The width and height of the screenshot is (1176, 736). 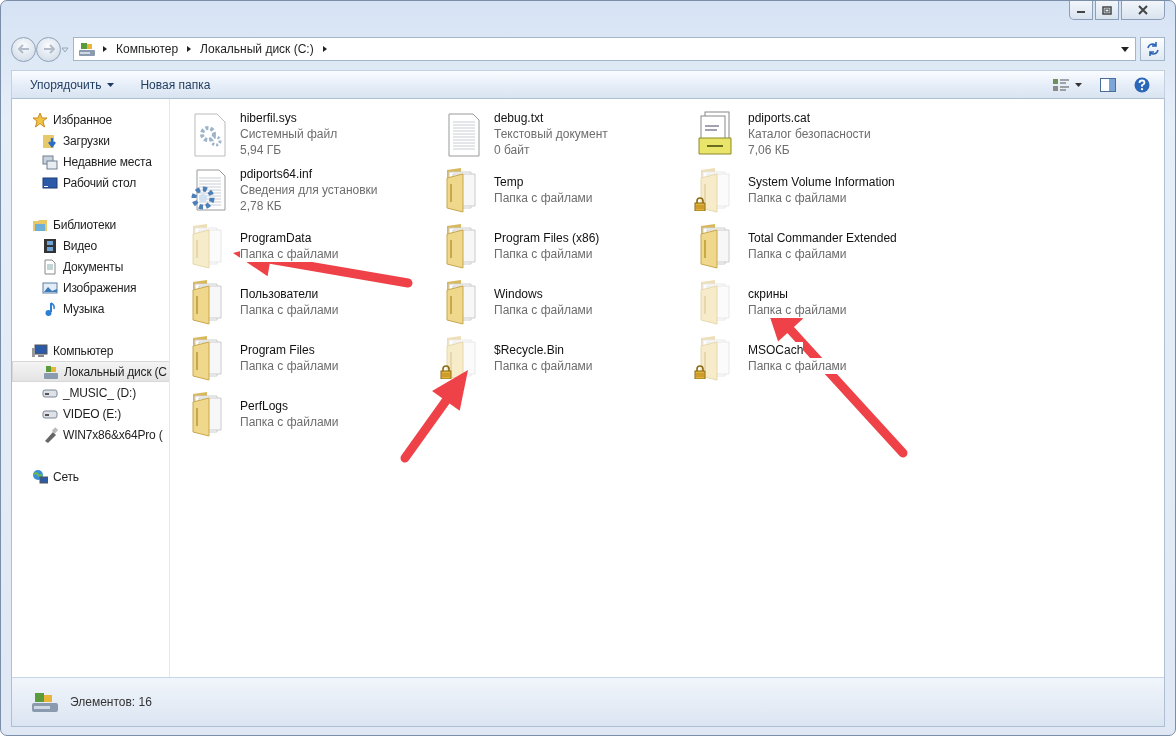 What do you see at coordinates (90, 308) in the screenshot?
I see `nav-item: Музыка` at bounding box center [90, 308].